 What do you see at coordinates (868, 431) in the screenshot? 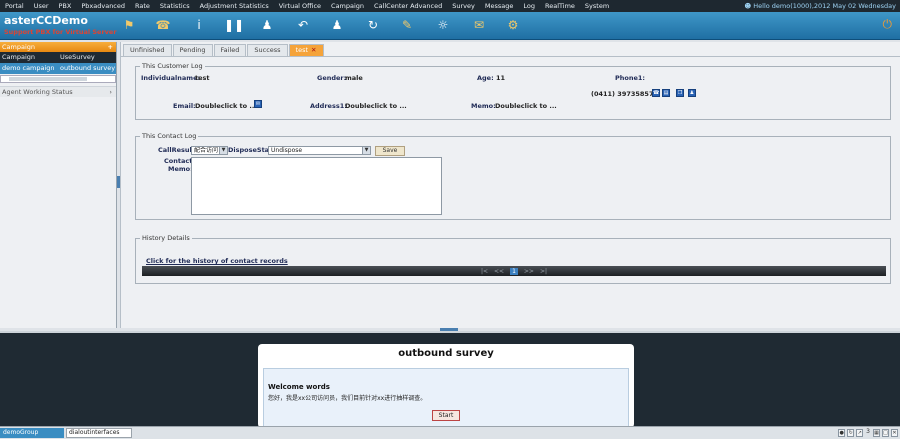
I see `status-count: 3` at bounding box center [868, 431].